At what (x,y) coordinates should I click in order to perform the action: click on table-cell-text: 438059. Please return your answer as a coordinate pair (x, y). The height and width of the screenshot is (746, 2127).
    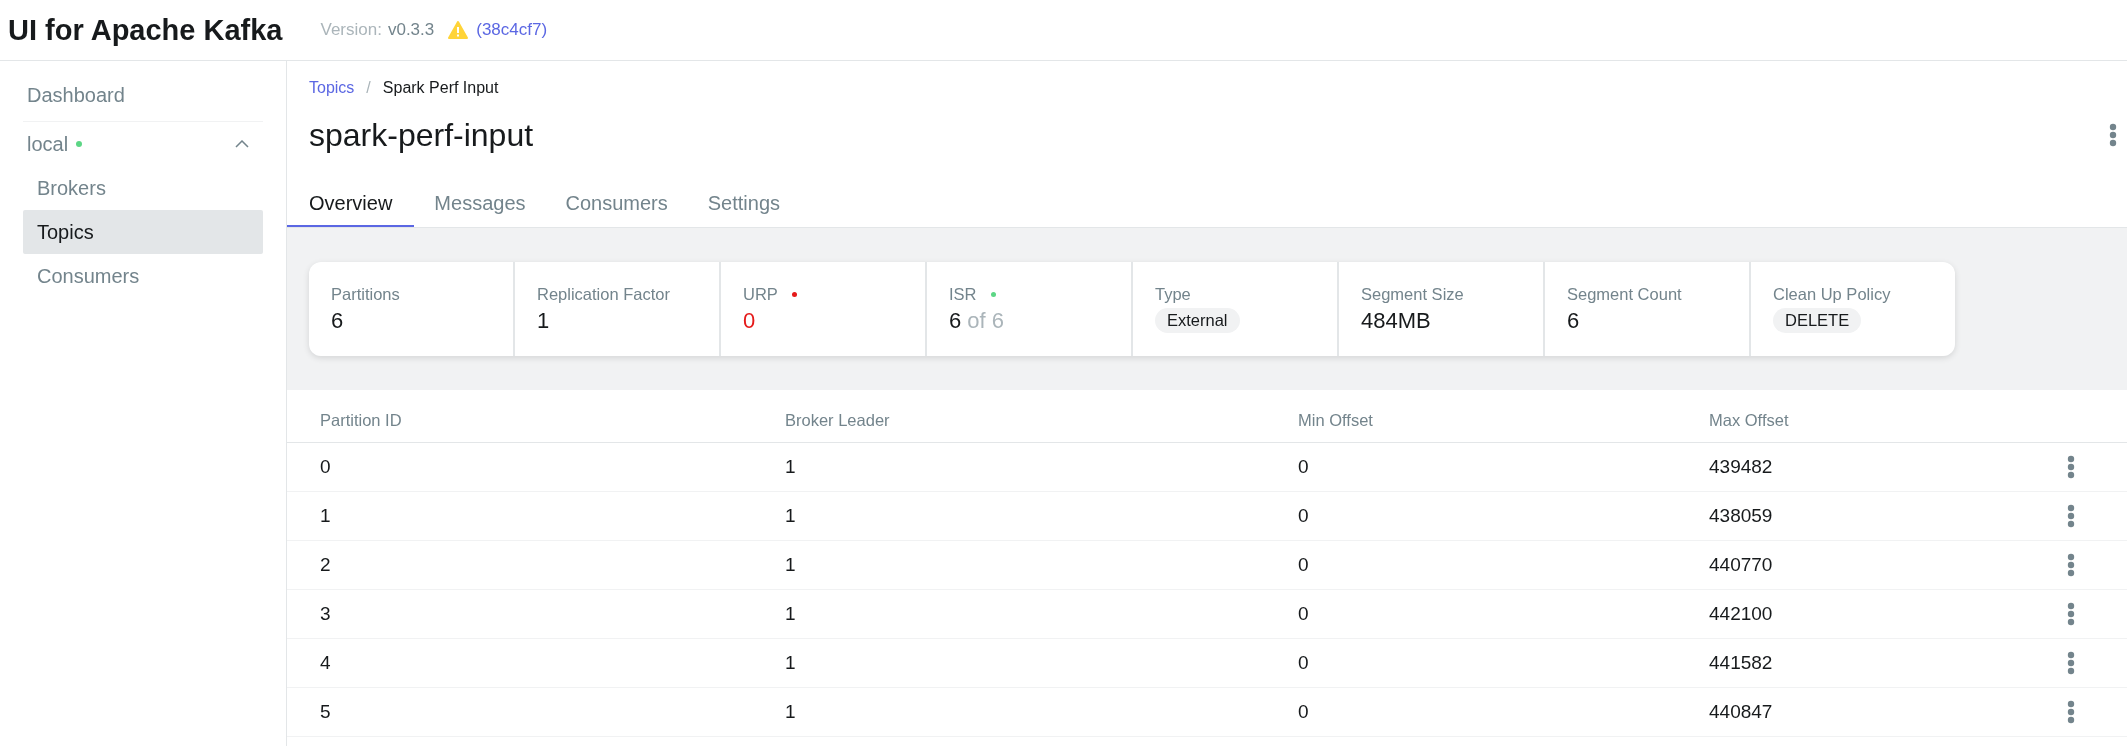
    Looking at the image, I should click on (1741, 516).